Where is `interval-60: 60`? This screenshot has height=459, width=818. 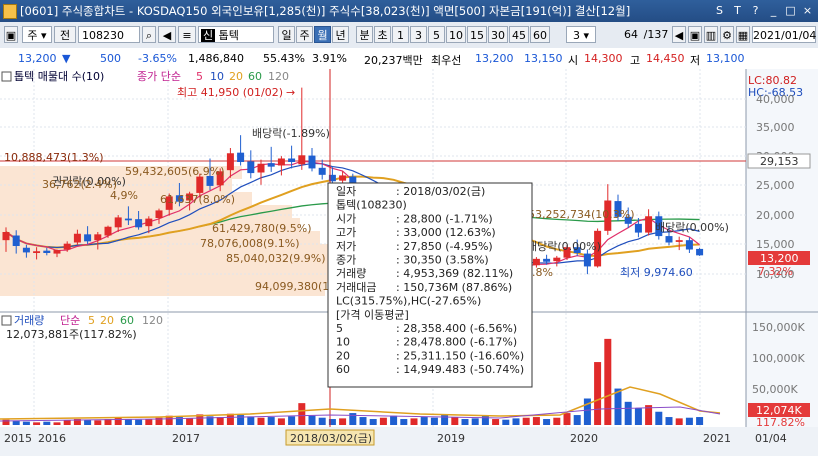
interval-60: 60 is located at coordinates (540, 34).